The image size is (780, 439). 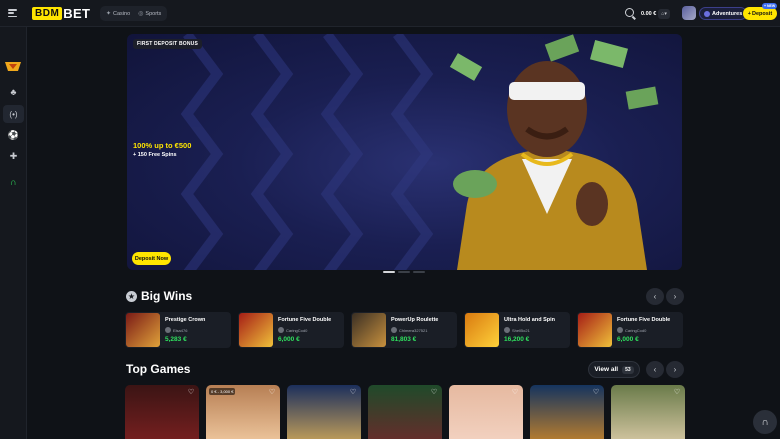 I want to click on big-win-user: Chimera327521, so click(x=409, y=330).